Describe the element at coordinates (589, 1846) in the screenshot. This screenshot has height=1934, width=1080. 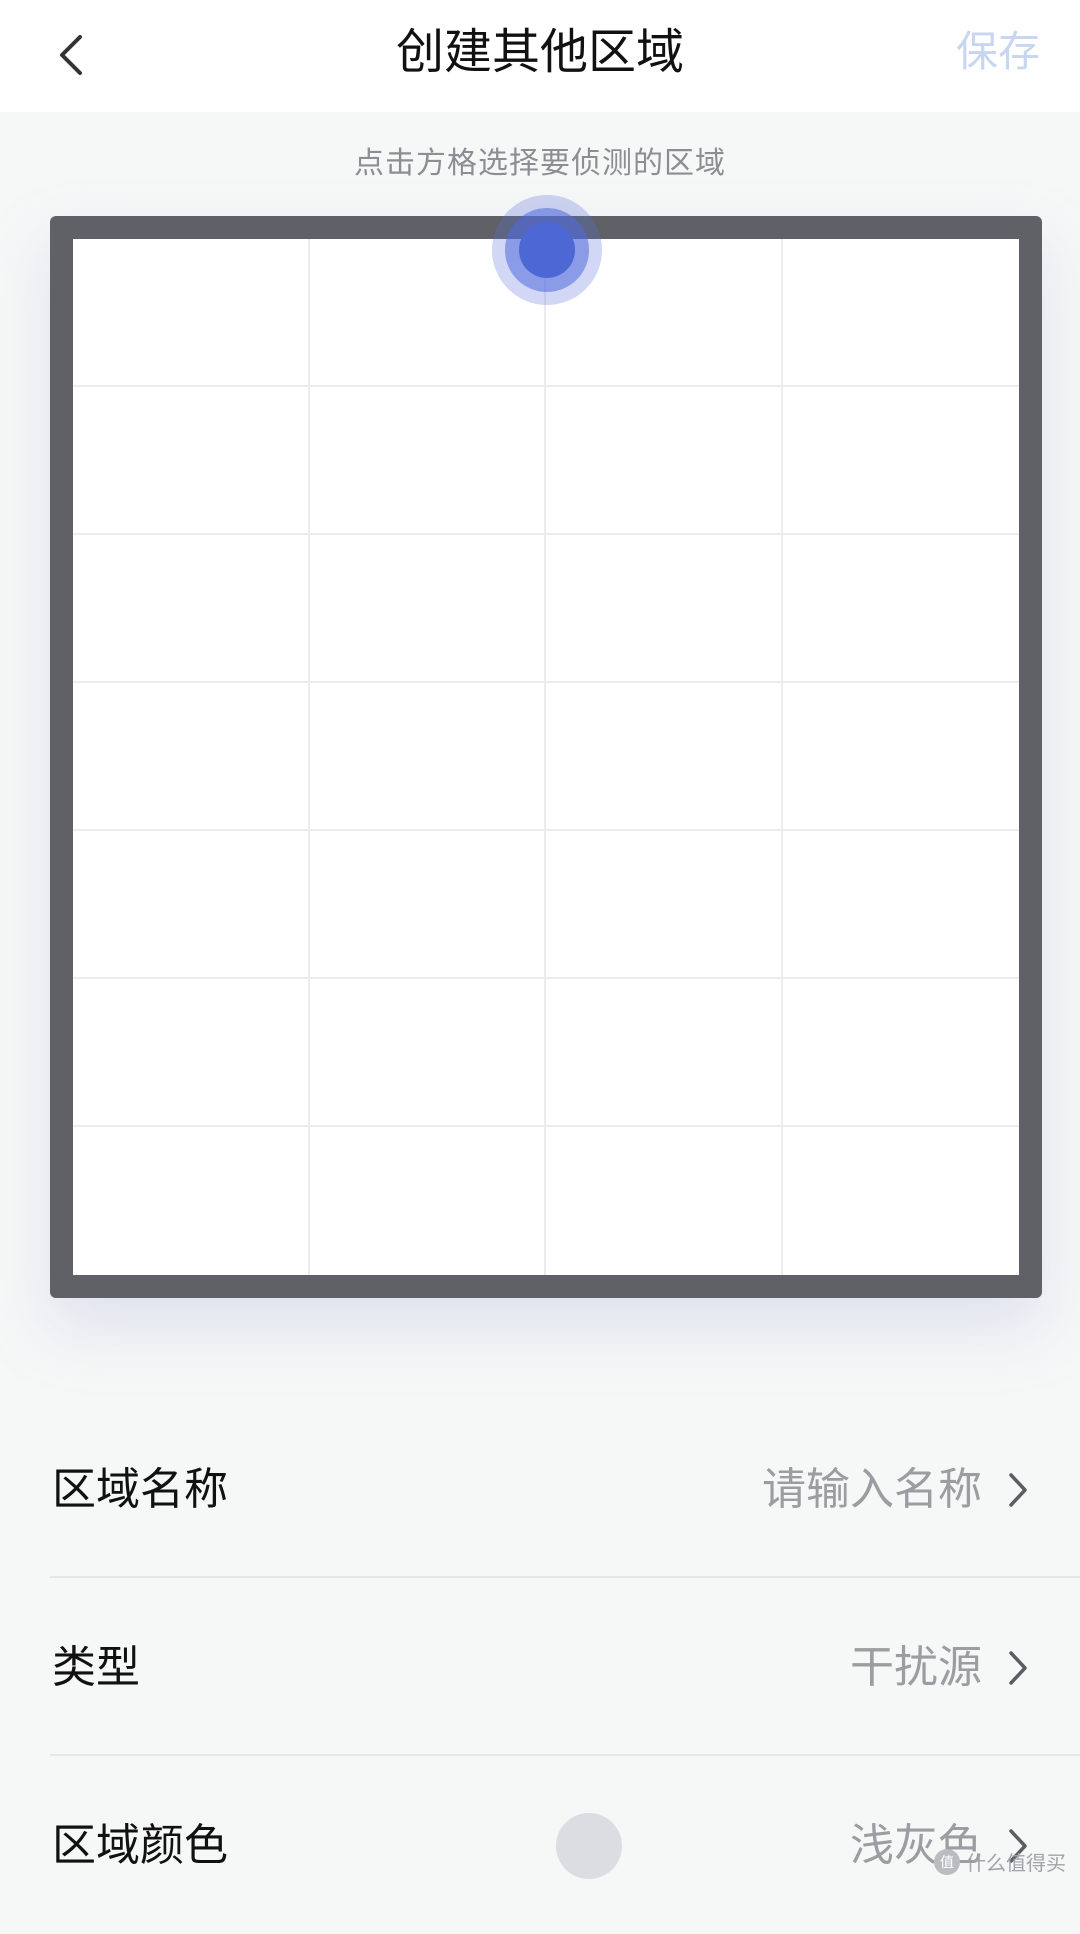
I see `color-swatch` at that location.